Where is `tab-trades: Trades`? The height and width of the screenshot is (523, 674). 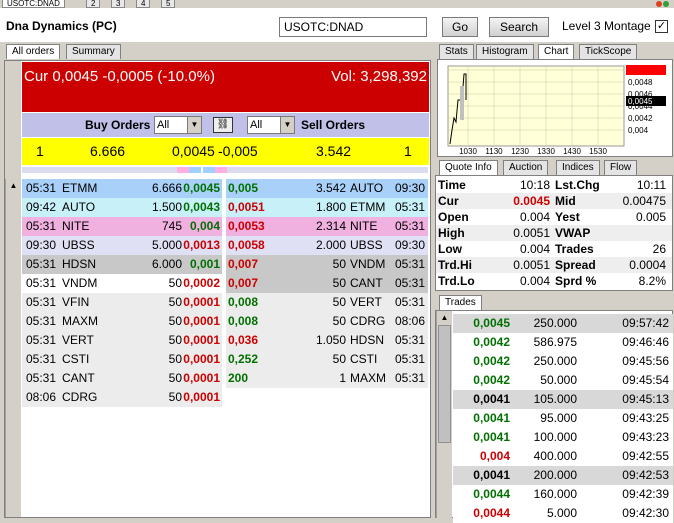
tab-trades: Trades is located at coordinates (460, 302).